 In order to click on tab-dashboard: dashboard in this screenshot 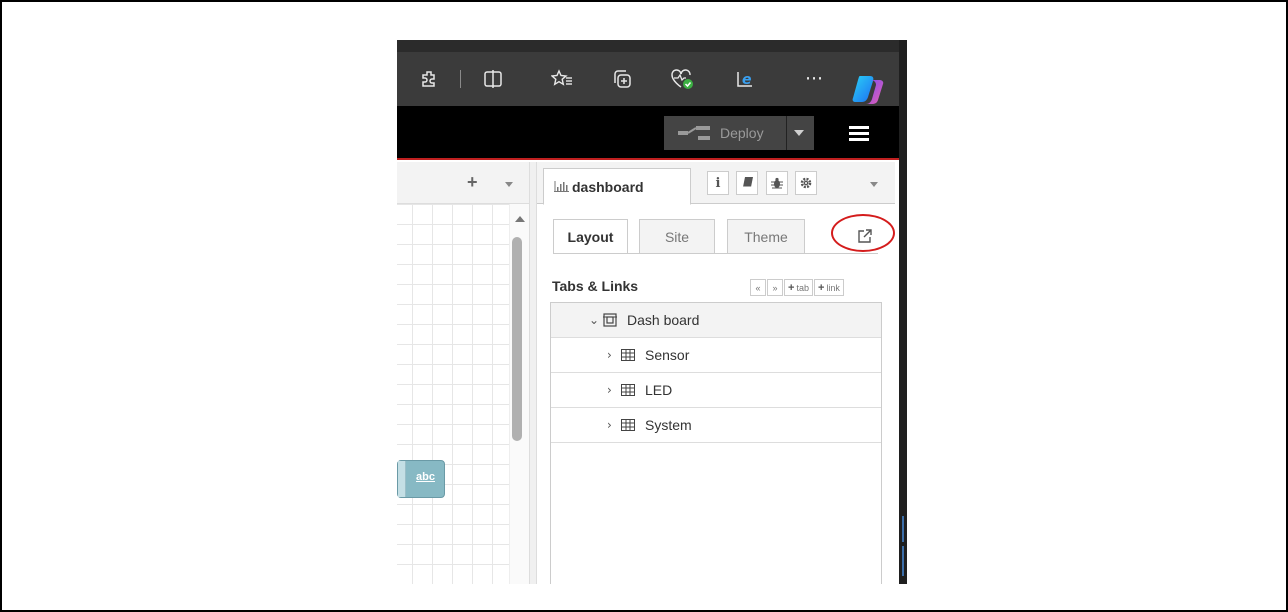, I will do `click(617, 186)`.